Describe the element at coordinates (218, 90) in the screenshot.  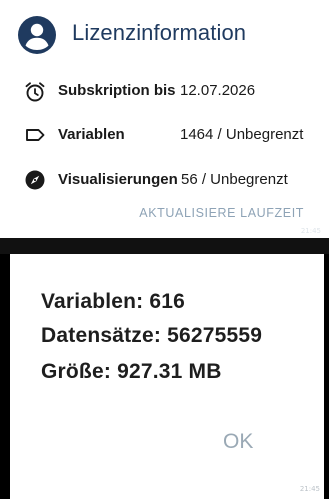
I see `subscription-value: 12.07.2026` at that location.